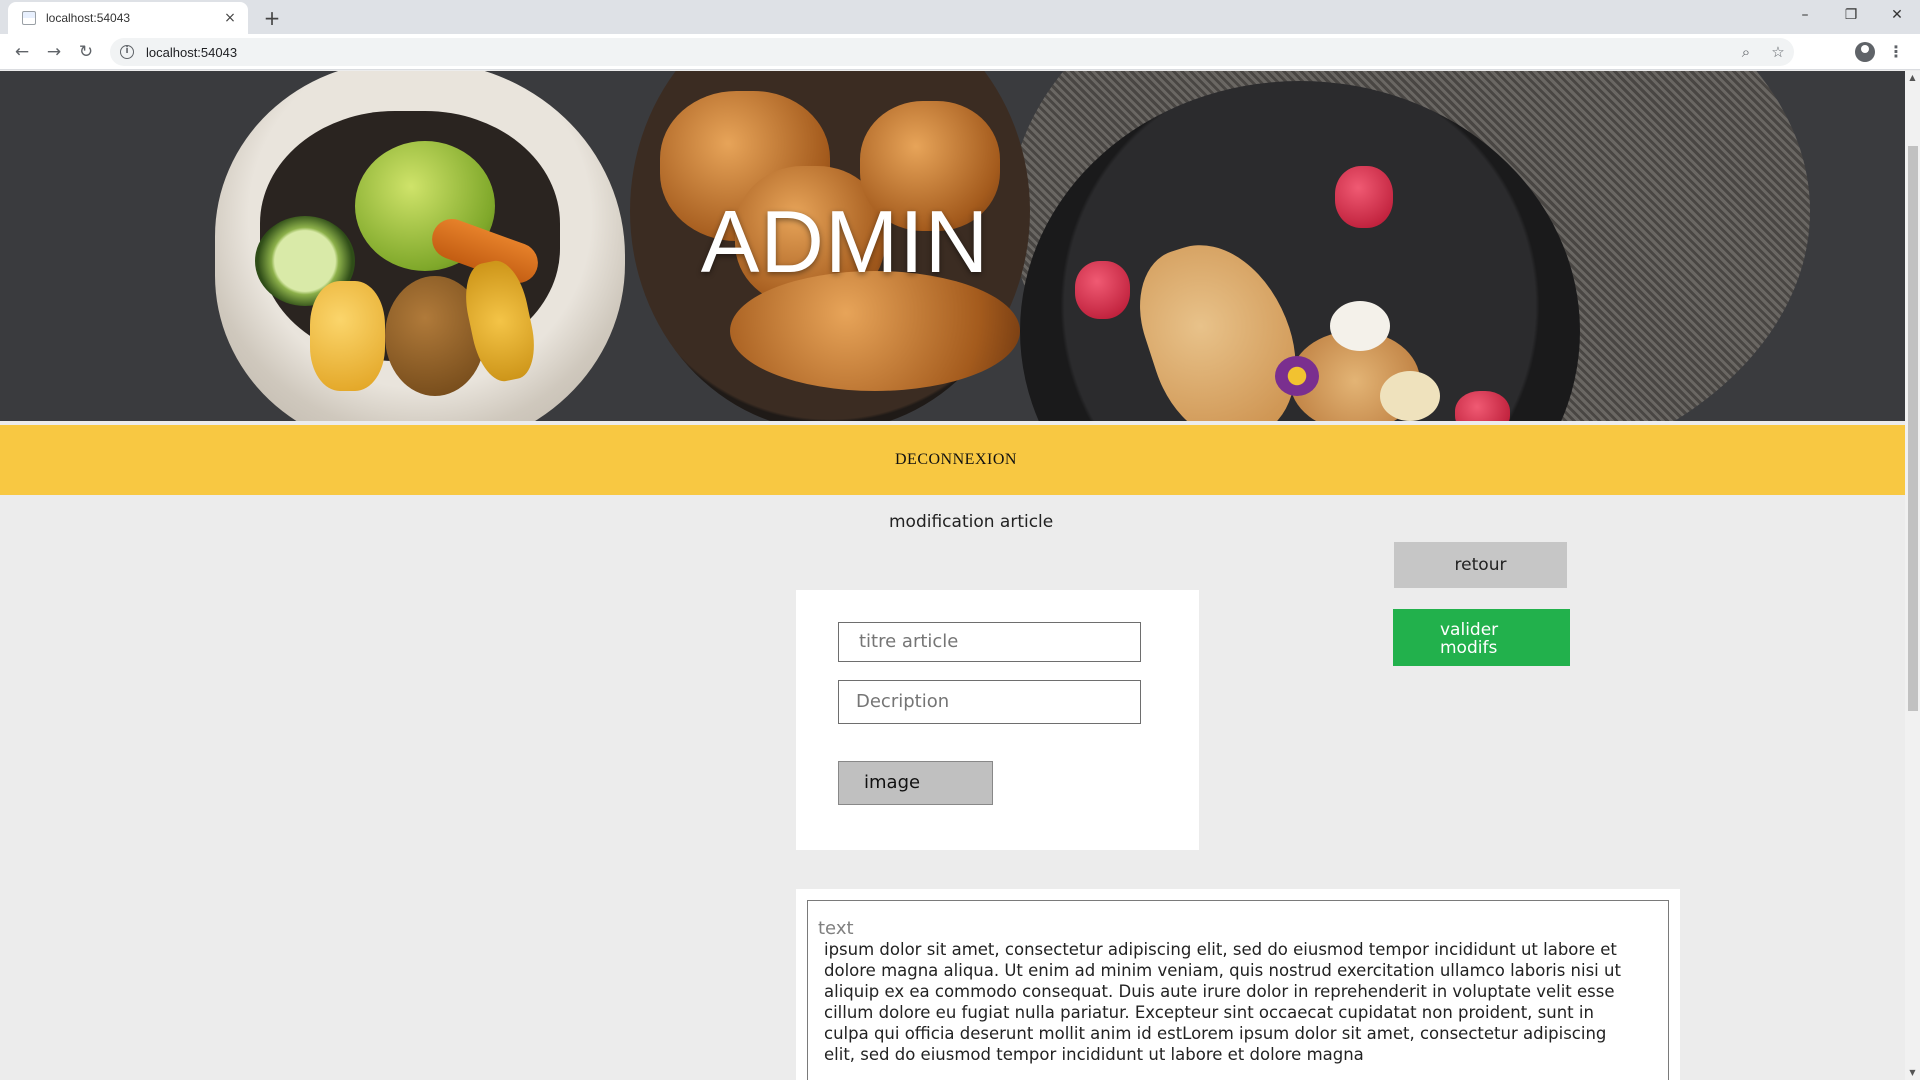 Image resolution: width=1920 pixels, height=1080 pixels. I want to click on minimize-icon: –, so click(1805, 15).